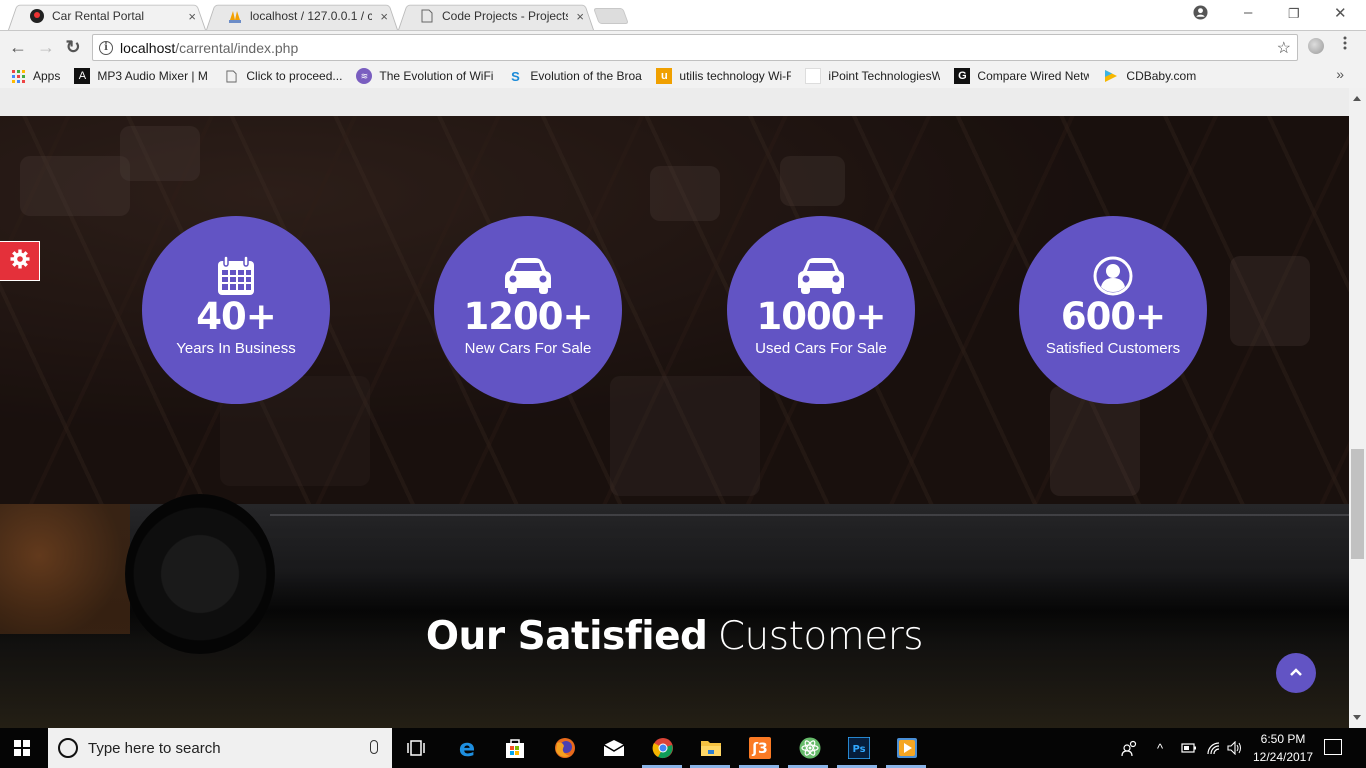 The width and height of the screenshot is (1366, 768). Describe the element at coordinates (1333, 747) in the screenshot. I see `action-center-icon` at that location.